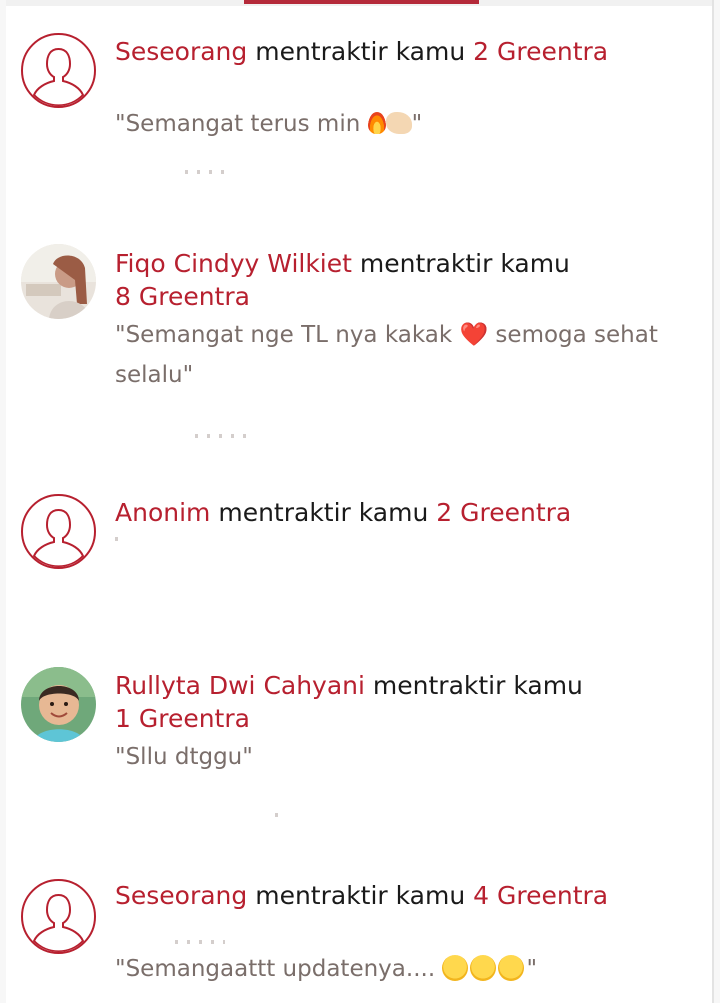 The height and width of the screenshot is (1003, 720). What do you see at coordinates (713, 501) in the screenshot?
I see `scroll-divider` at bounding box center [713, 501].